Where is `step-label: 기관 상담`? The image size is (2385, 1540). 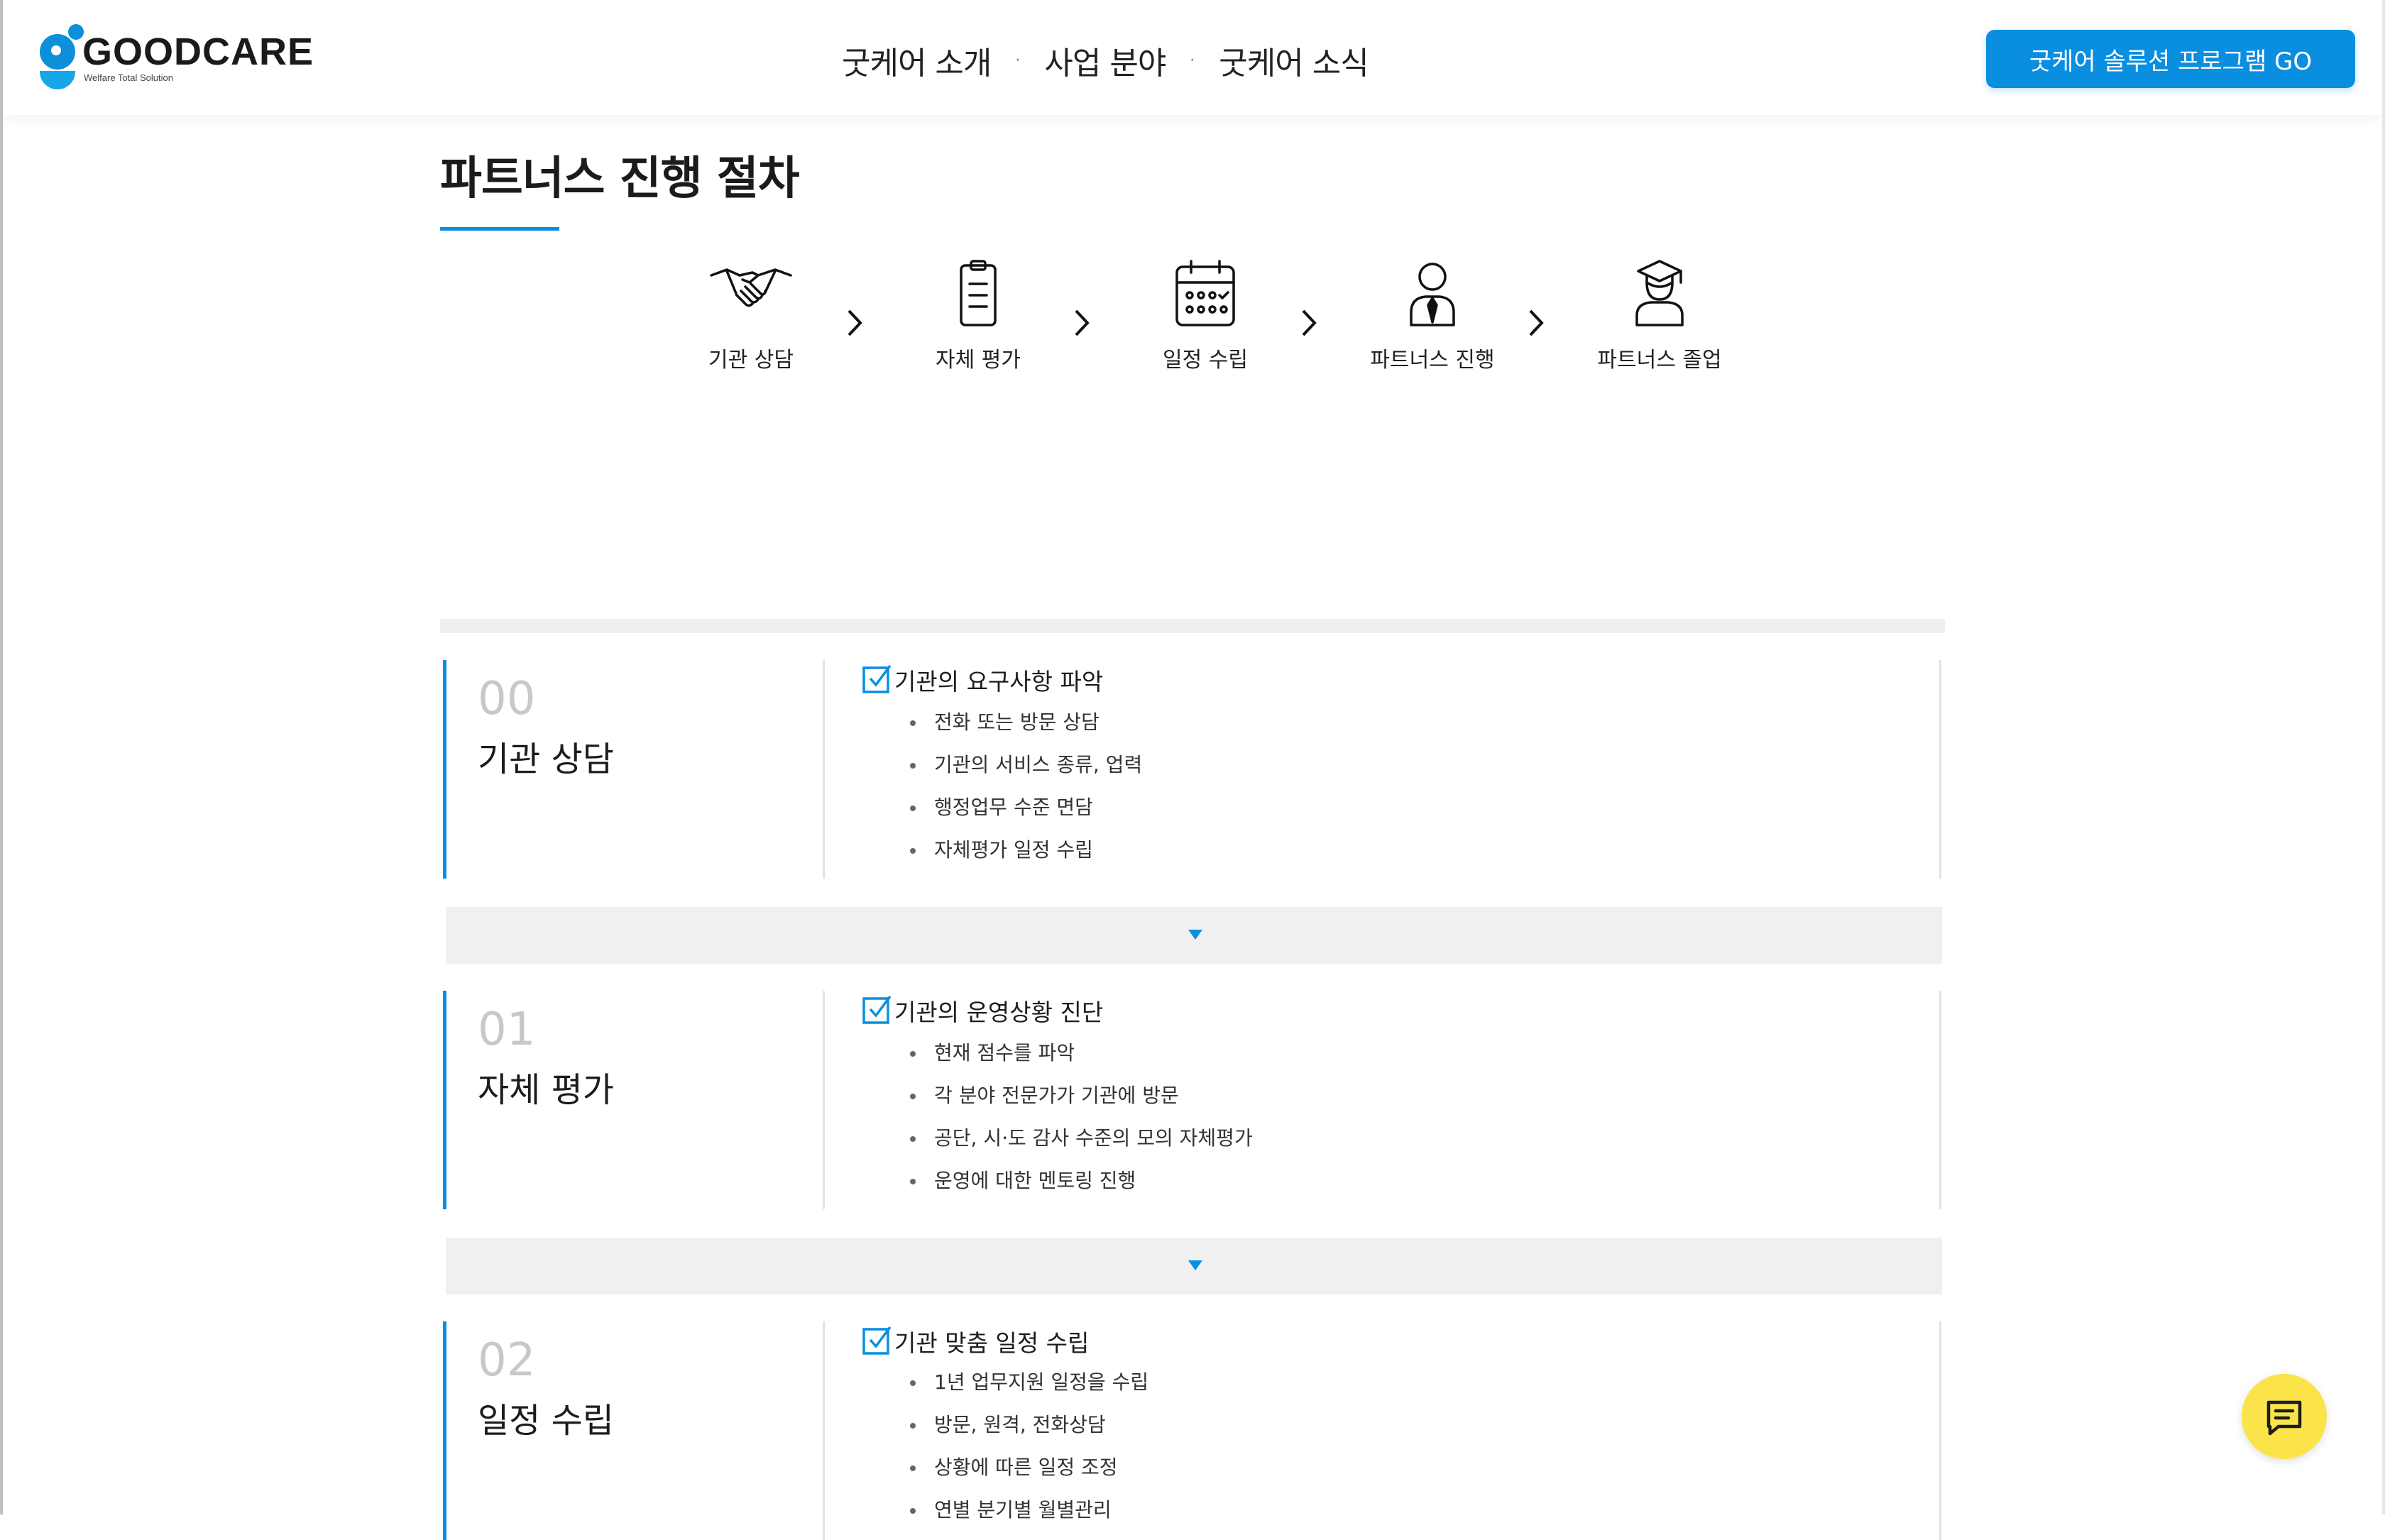
step-label: 기관 상담 is located at coordinates (751, 361).